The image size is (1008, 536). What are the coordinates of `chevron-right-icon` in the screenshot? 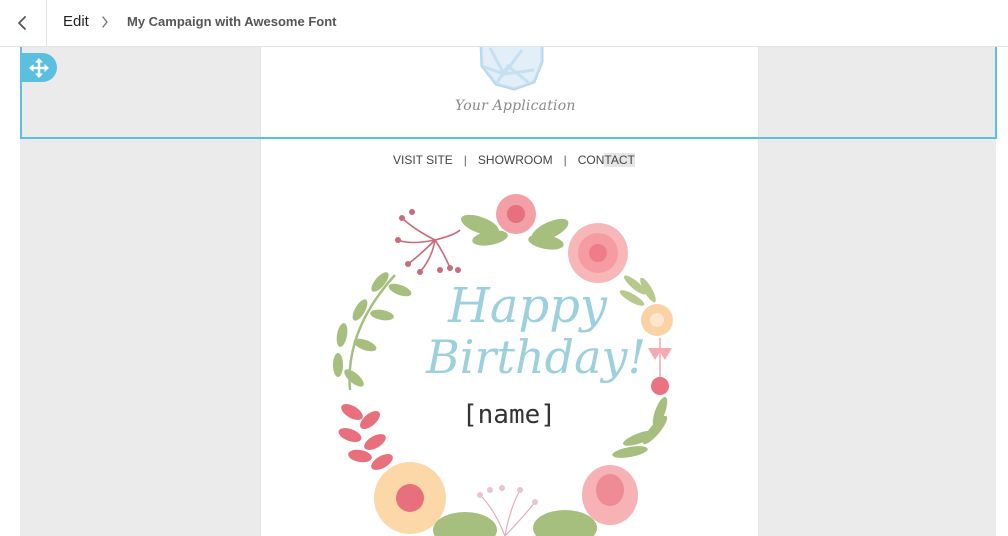 It's located at (105, 22).